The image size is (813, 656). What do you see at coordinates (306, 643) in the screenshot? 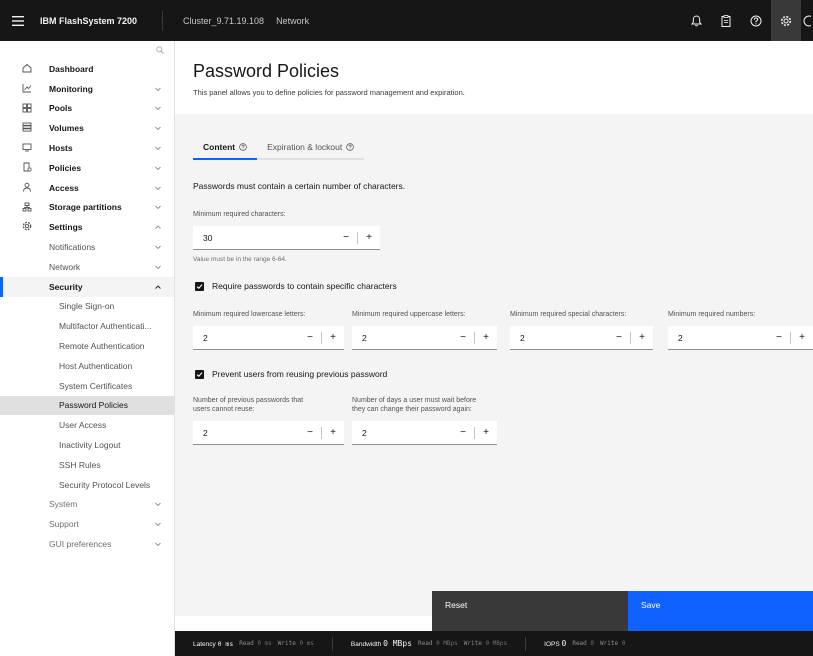
I see `write-value: 0 ms` at bounding box center [306, 643].